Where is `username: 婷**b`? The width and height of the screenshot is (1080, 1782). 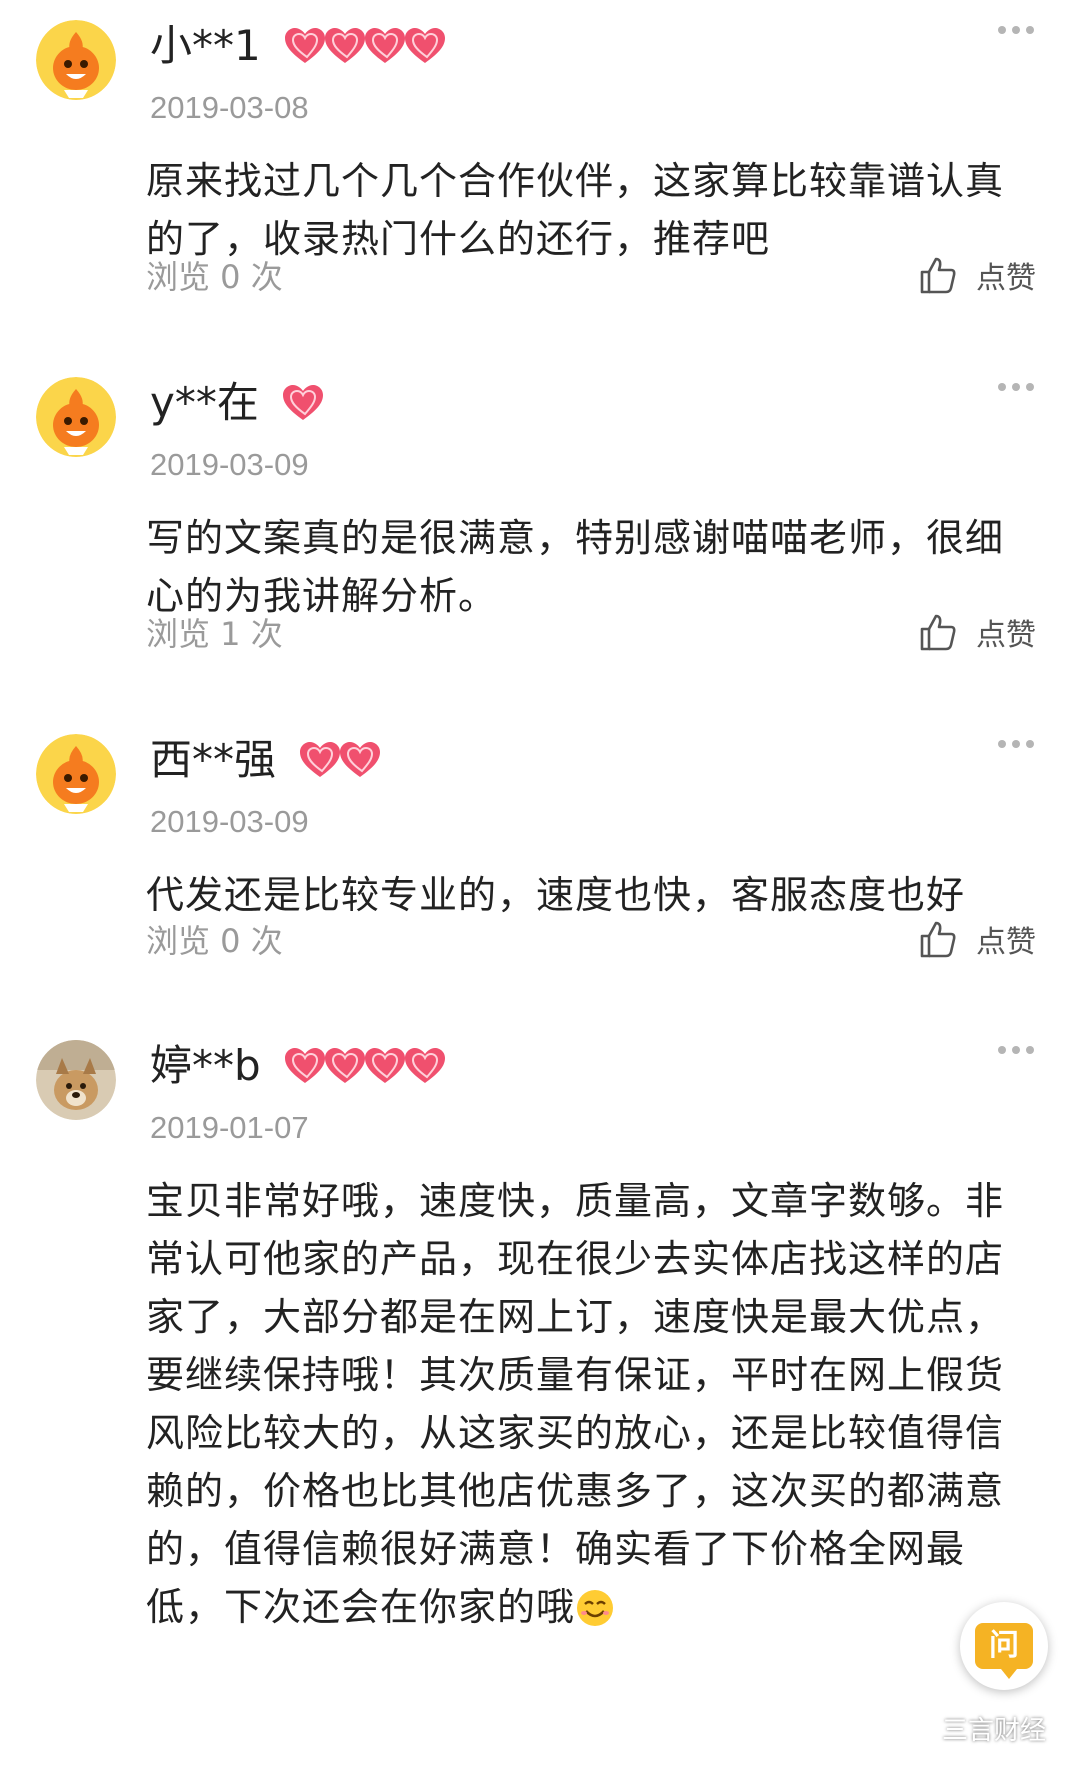
username: 婷**b is located at coordinates (205, 1065).